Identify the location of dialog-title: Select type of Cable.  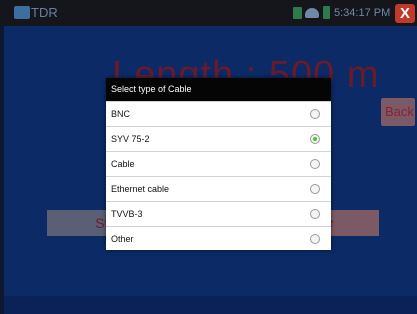
(218, 89).